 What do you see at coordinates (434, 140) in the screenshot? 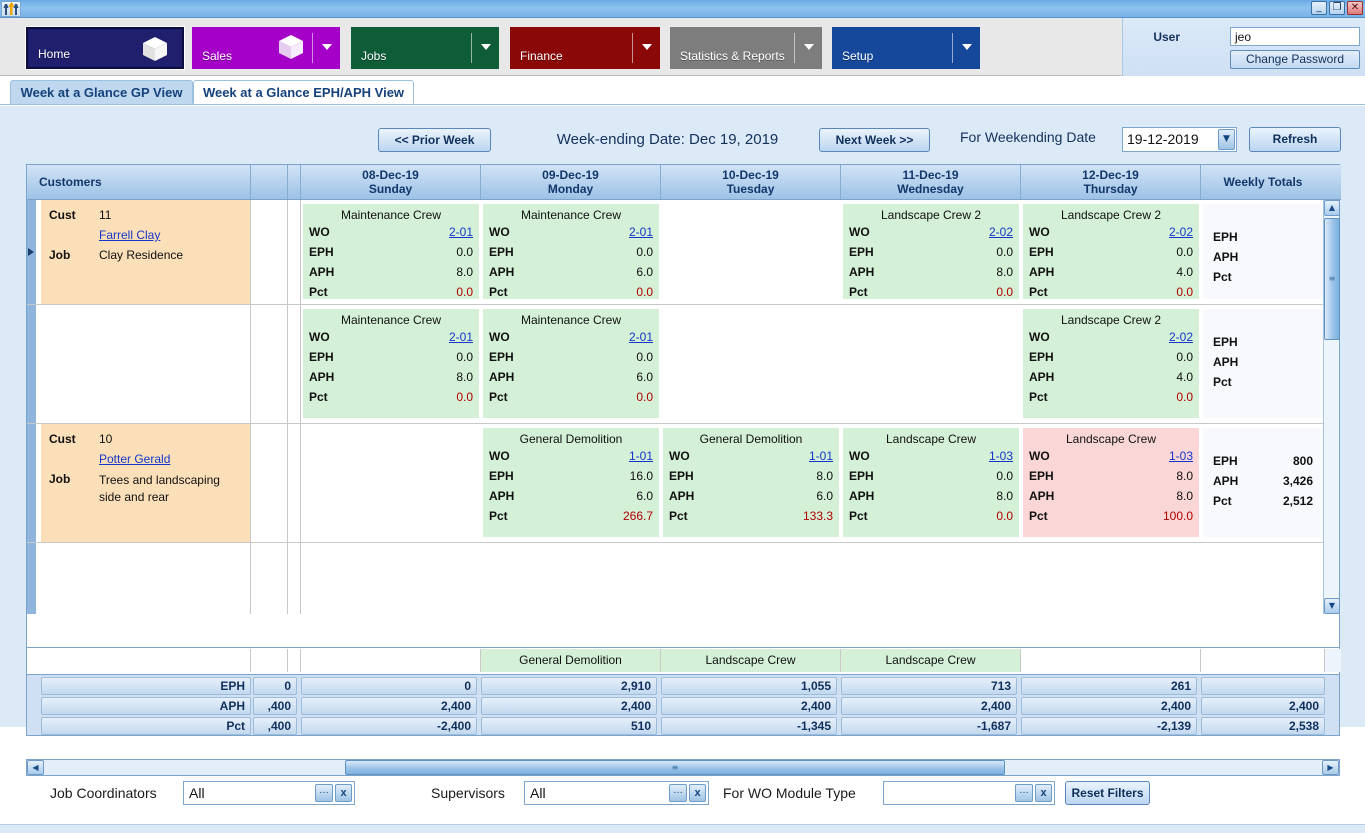
I see `prior-week-button: << Prior Week` at bounding box center [434, 140].